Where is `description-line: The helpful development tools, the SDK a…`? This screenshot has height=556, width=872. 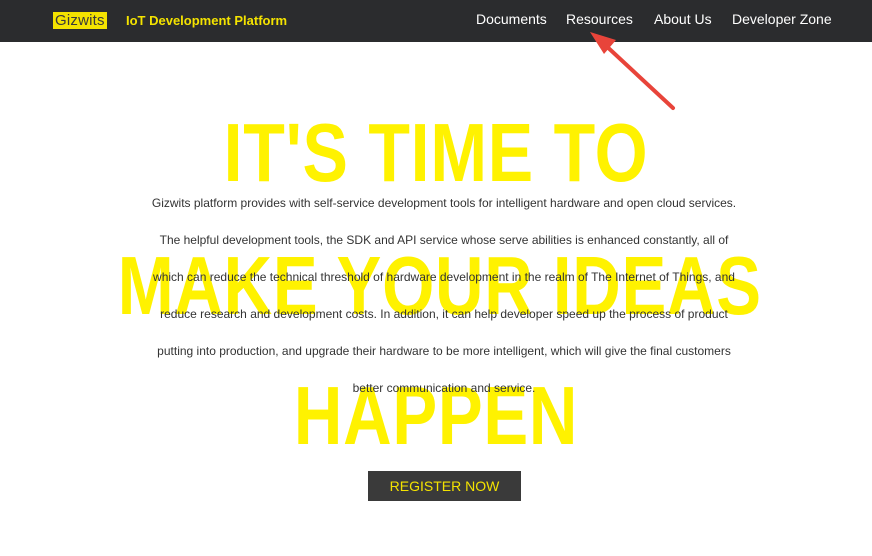 description-line: The helpful development tools, the SDK a… is located at coordinates (444, 240).